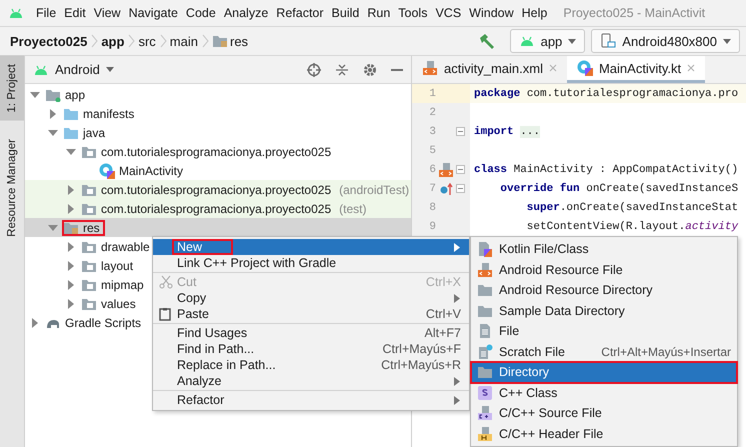 The height and width of the screenshot is (447, 746). What do you see at coordinates (432, 208) in the screenshot?
I see `line-number: 8` at bounding box center [432, 208].